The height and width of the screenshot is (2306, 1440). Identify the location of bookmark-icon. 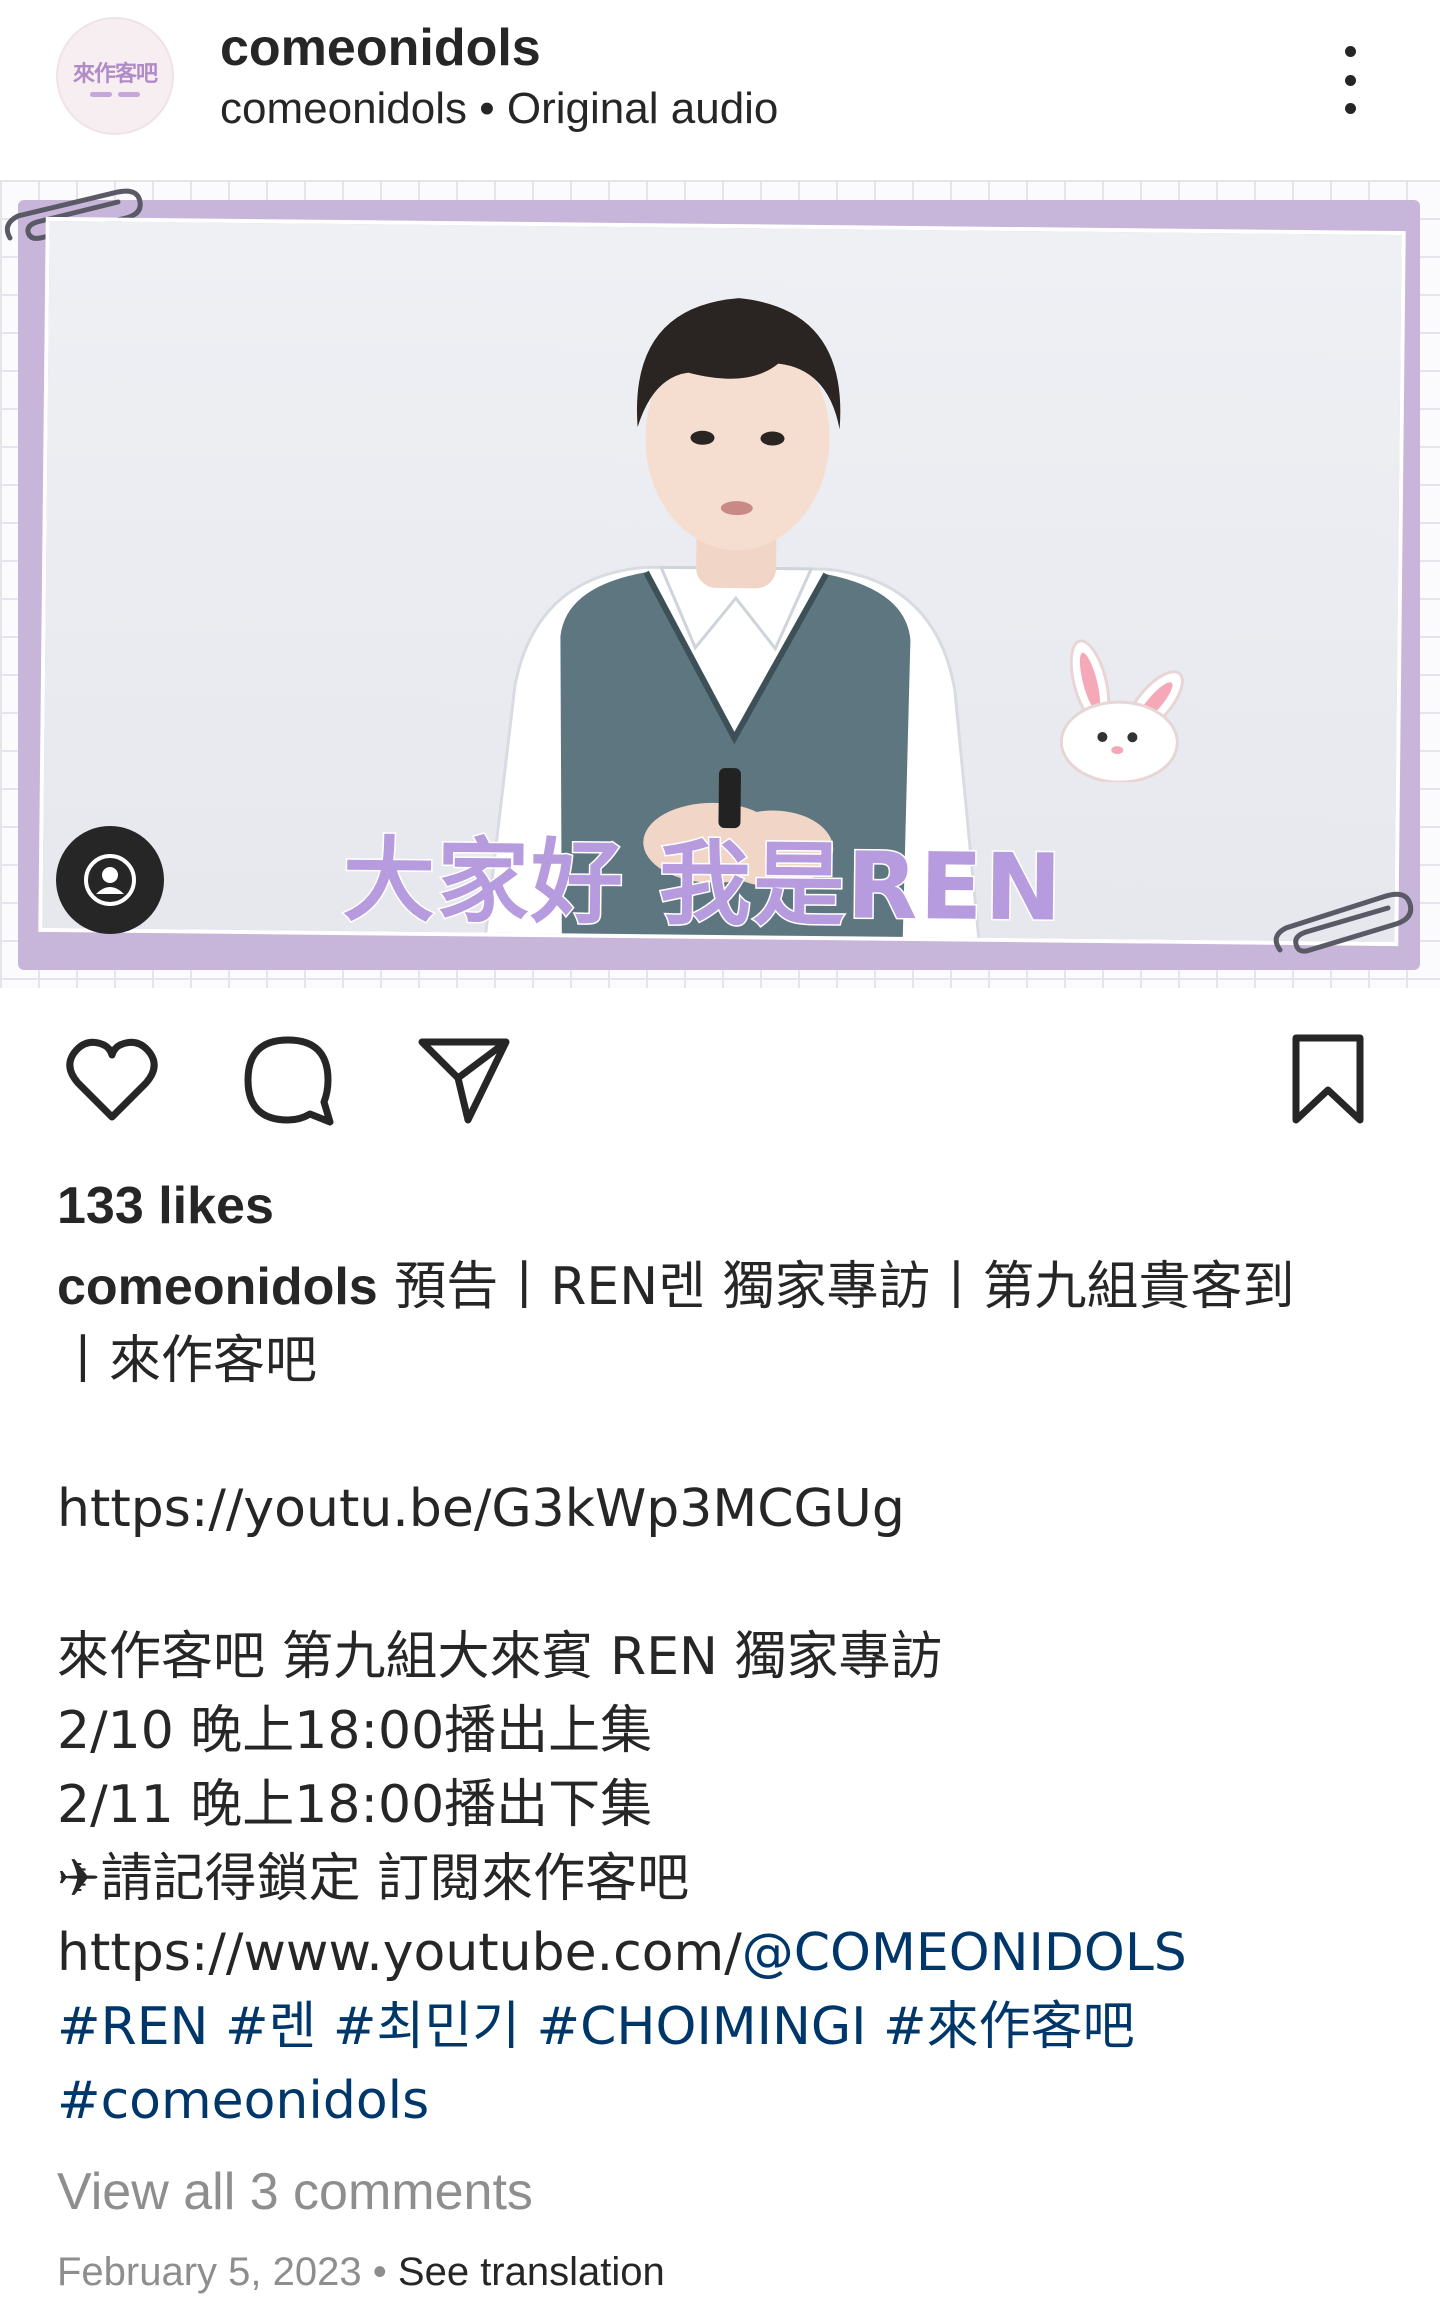
(1328, 1080).